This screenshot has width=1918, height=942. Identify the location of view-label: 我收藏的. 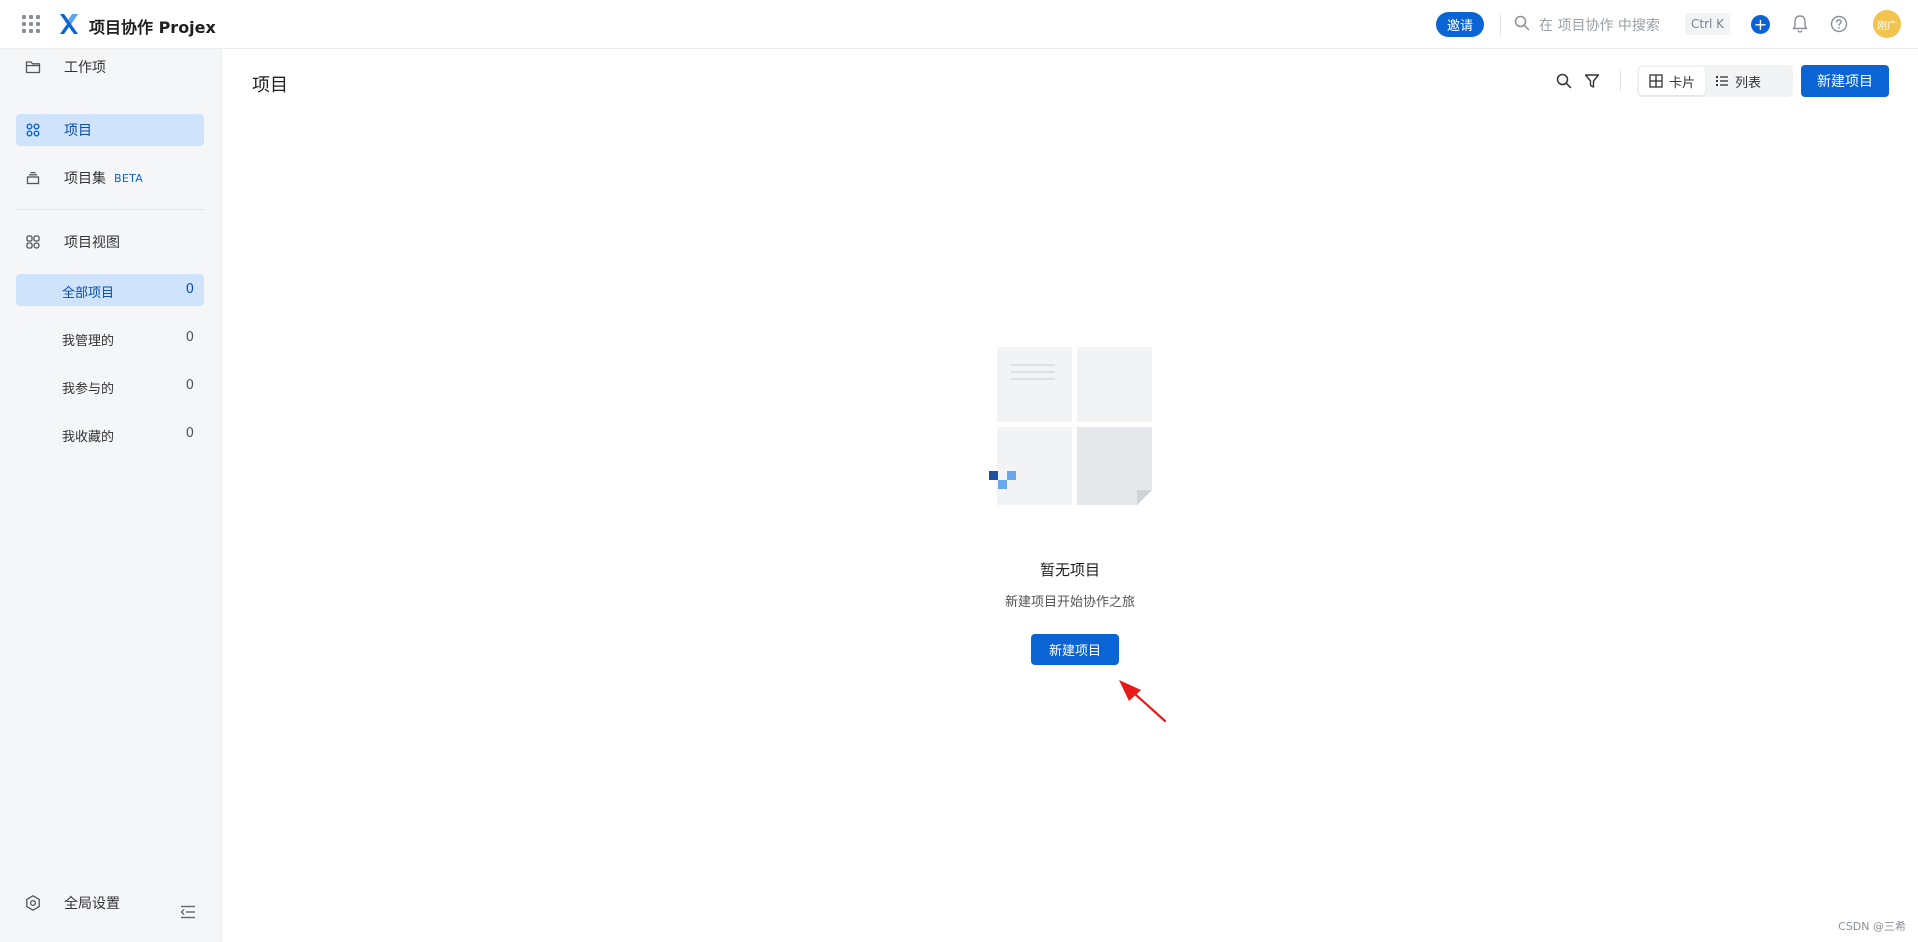
(88, 437).